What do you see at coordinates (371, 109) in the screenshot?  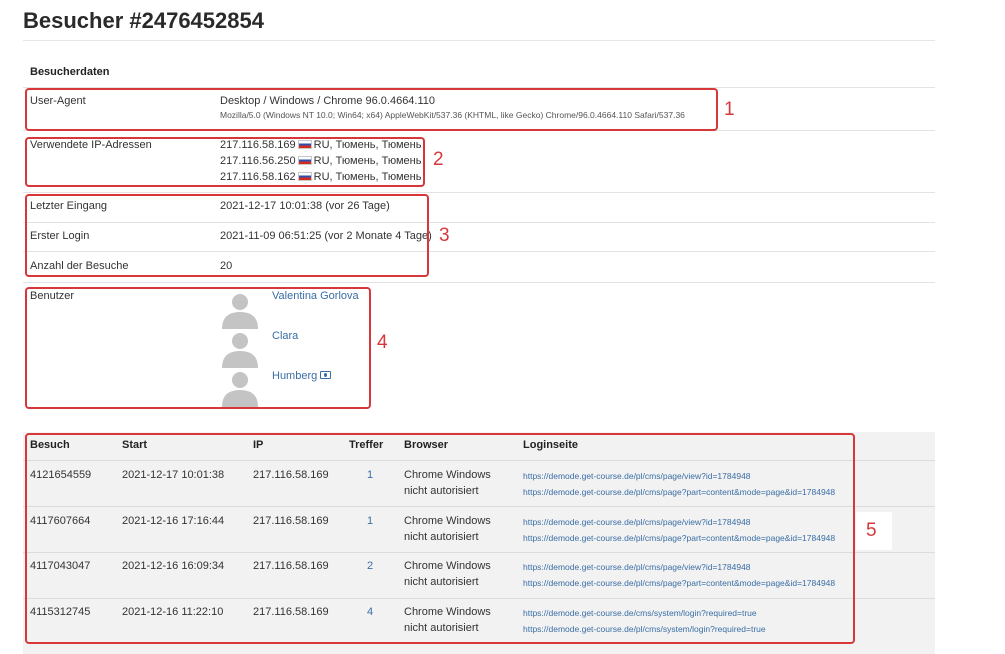 I see `highlight-box-user-agent` at bounding box center [371, 109].